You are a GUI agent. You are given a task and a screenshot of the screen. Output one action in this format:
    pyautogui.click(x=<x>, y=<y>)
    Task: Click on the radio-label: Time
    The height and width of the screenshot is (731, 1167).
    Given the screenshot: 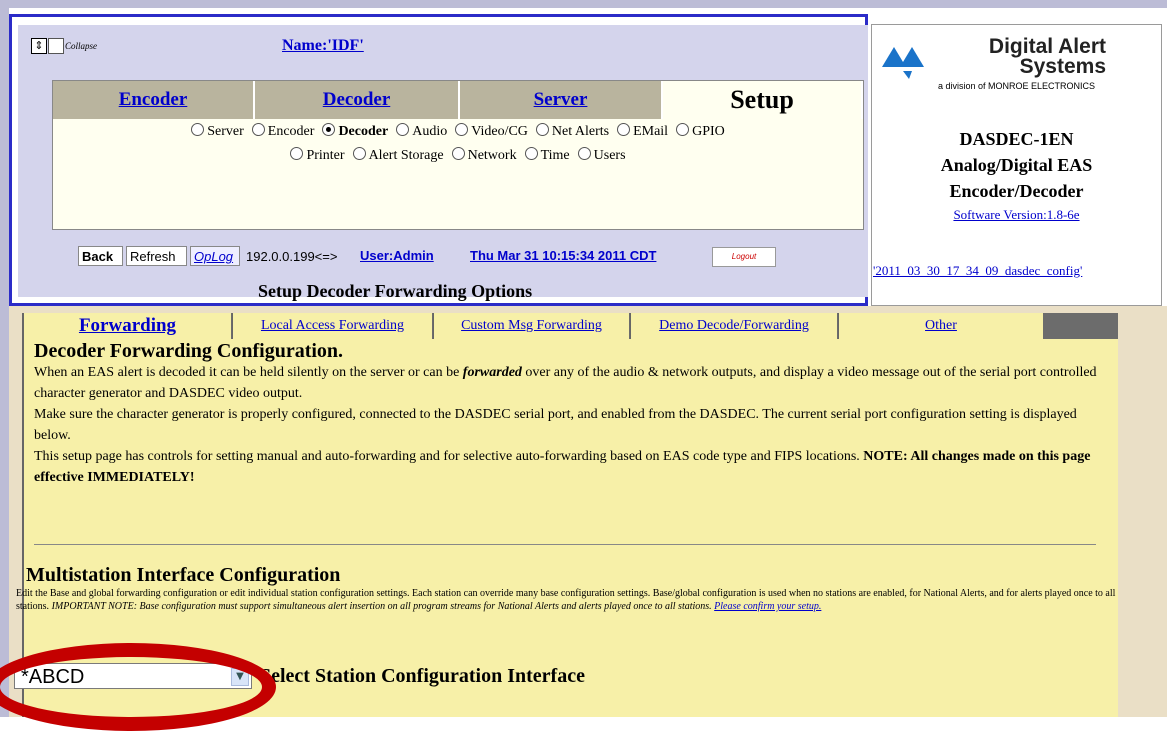 What is the action you would take?
    pyautogui.click(x=555, y=155)
    